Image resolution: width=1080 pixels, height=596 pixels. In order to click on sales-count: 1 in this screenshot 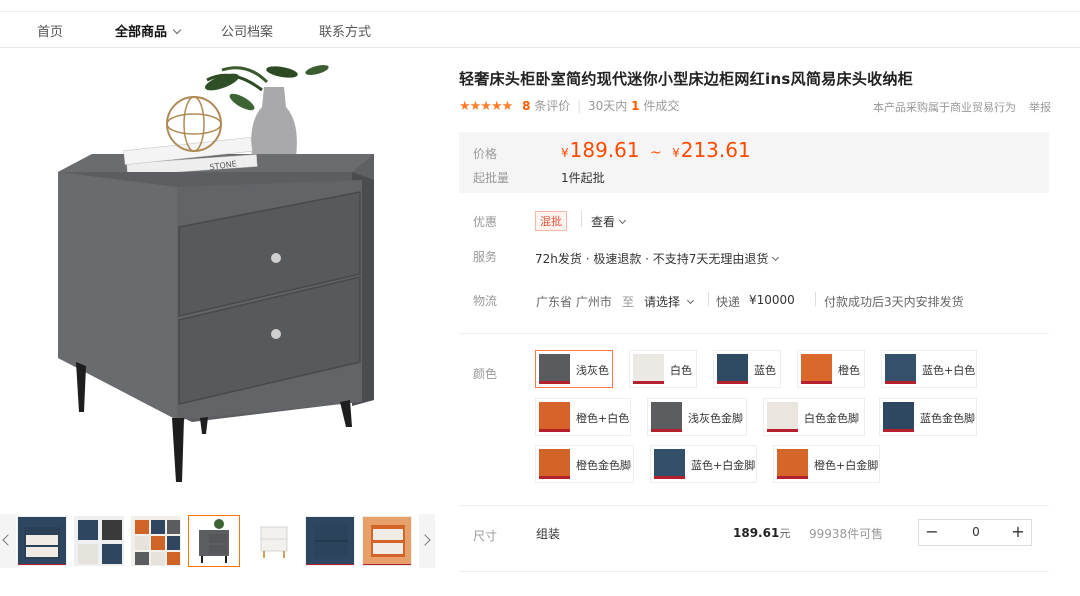, I will do `click(635, 106)`.